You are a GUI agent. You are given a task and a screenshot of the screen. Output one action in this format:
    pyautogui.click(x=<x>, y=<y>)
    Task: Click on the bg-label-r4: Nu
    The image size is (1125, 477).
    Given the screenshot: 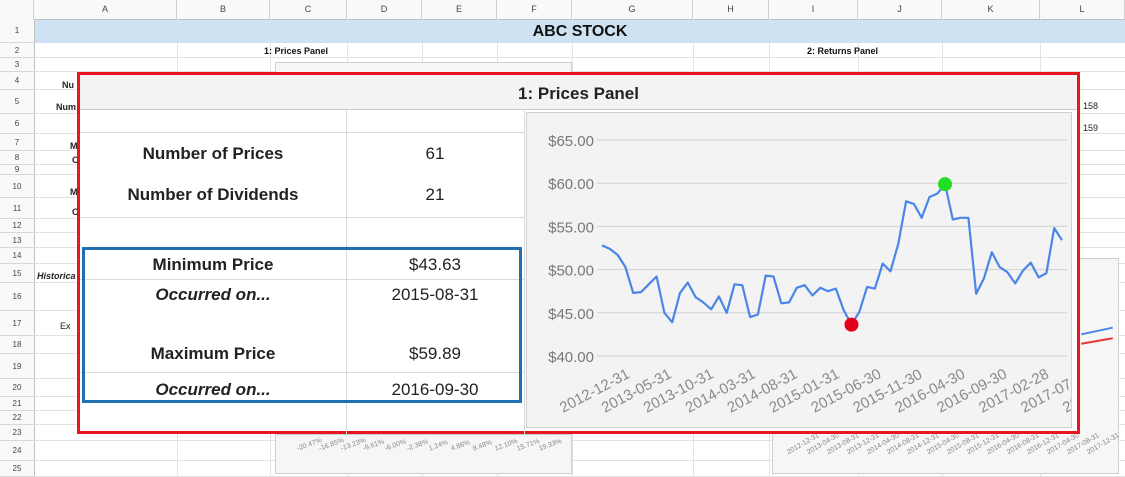 What is the action you would take?
    pyautogui.click(x=68, y=85)
    